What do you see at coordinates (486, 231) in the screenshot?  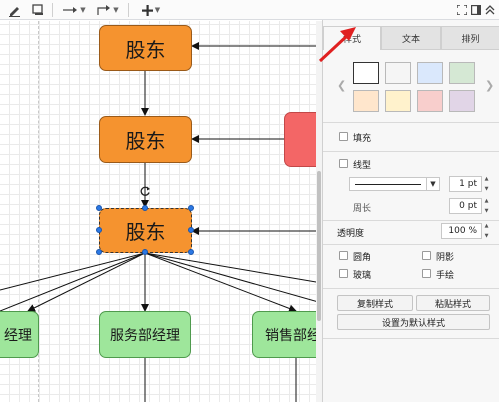 I see `opacity-stepper: ▲ ▼` at bounding box center [486, 231].